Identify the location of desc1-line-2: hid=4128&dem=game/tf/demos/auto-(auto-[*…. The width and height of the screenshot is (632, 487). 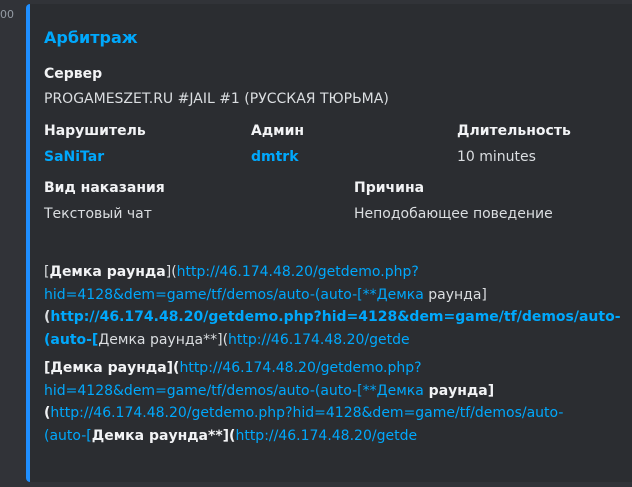
(265, 294).